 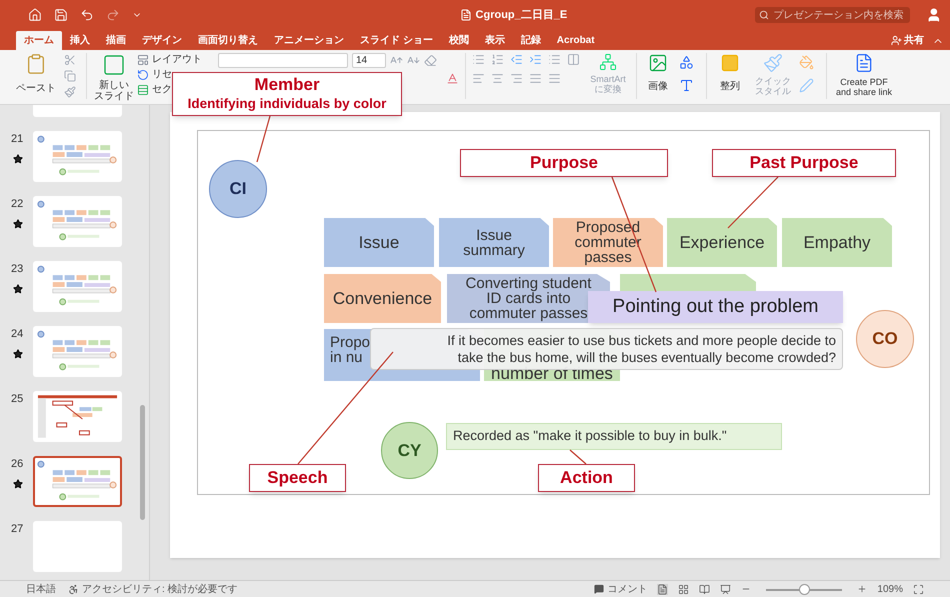 What do you see at coordinates (466, 15) in the screenshot?
I see `document-icon` at bounding box center [466, 15].